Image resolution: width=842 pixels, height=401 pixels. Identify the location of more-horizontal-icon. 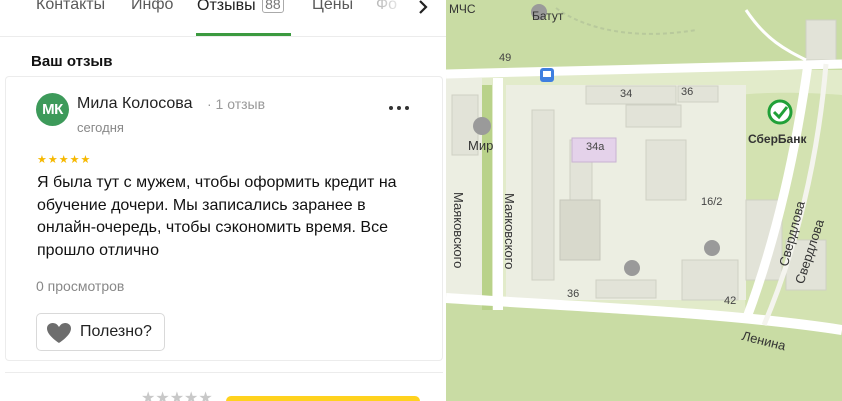
(391, 108).